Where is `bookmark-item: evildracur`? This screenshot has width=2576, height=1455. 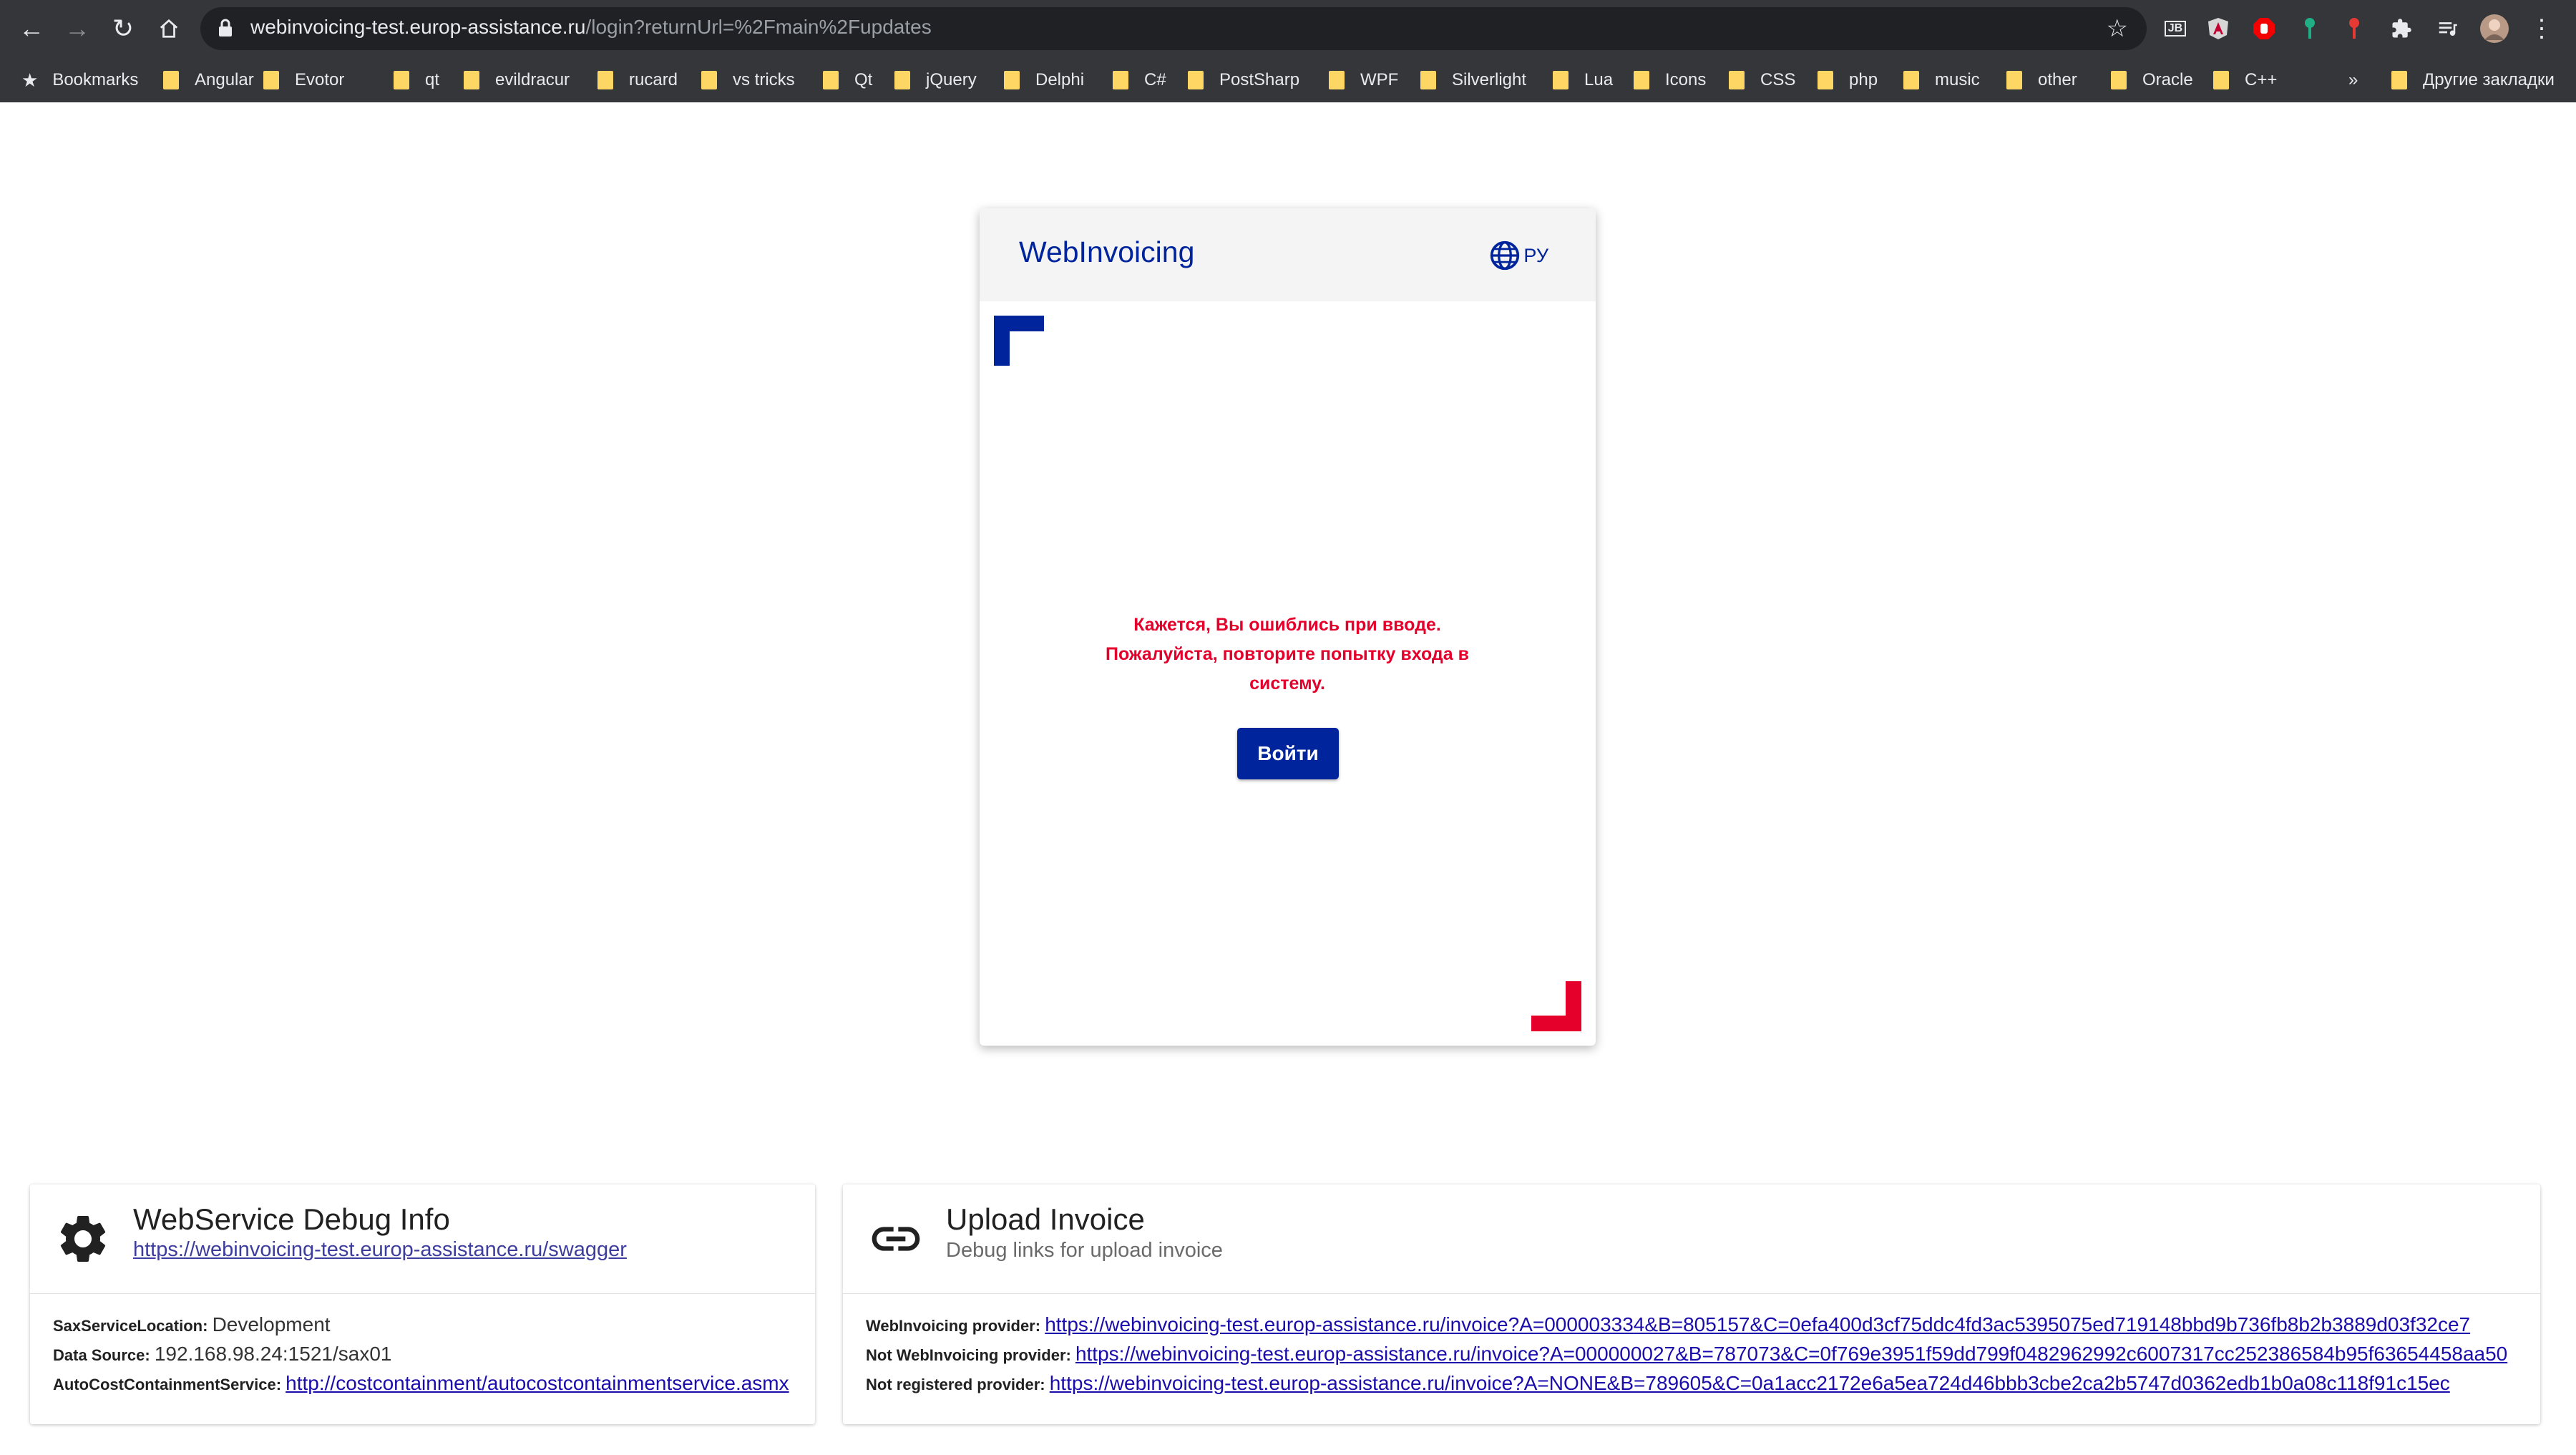 bookmark-item: evildracur is located at coordinates (517, 80).